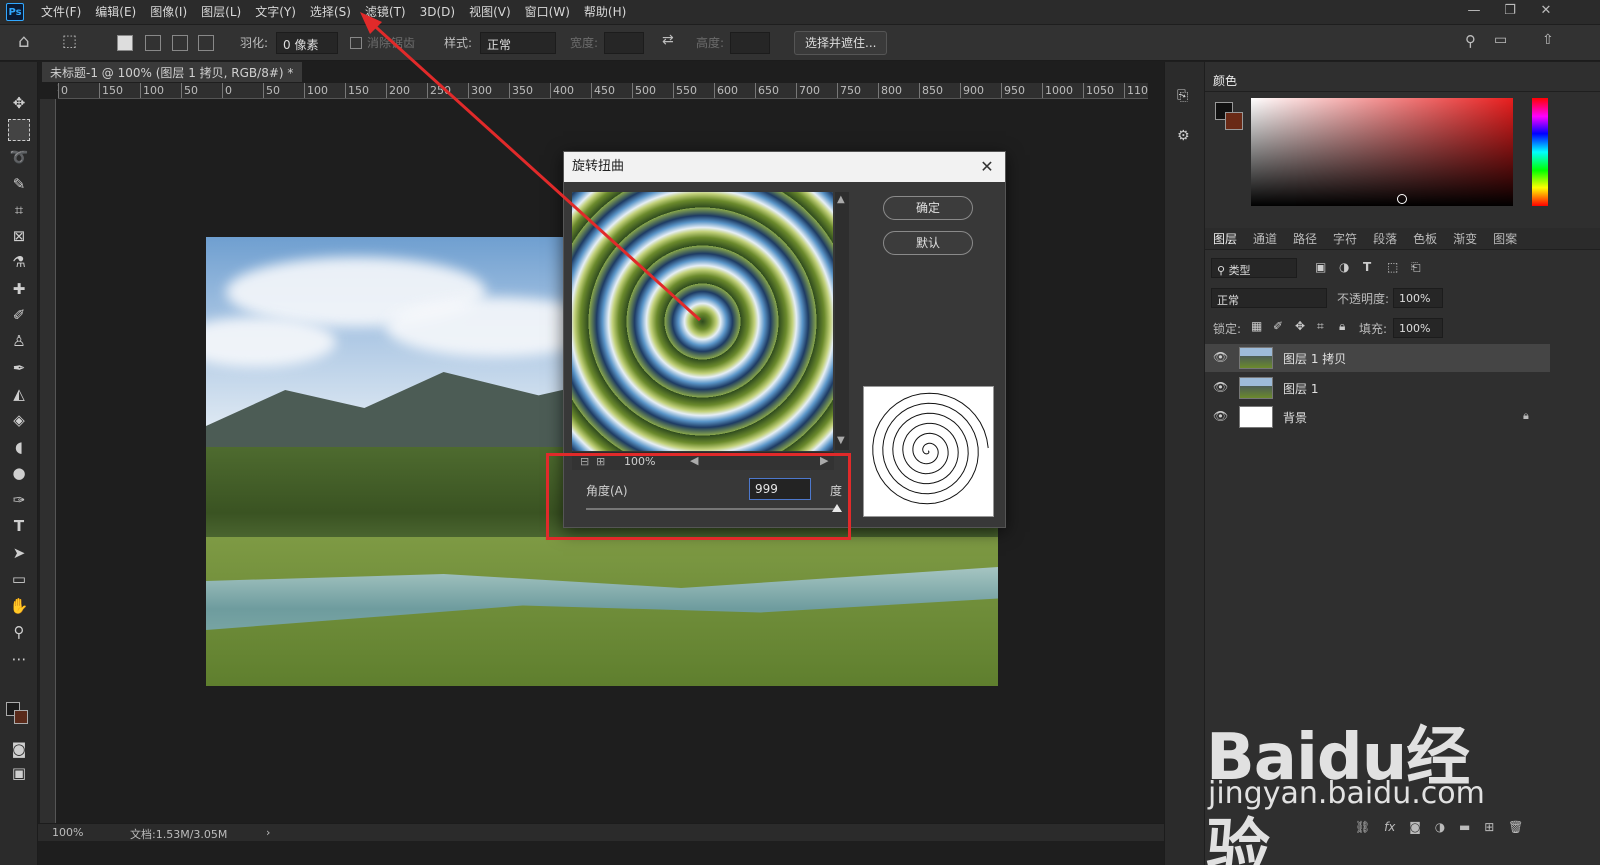  I want to click on lock-move-icon: ✥, so click(1300, 326).